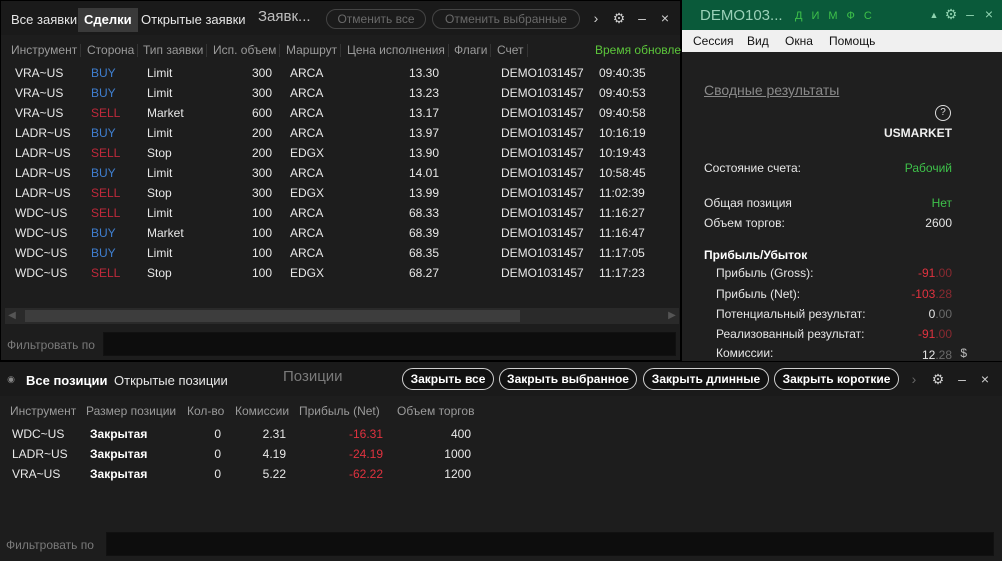 This screenshot has height=561, width=1002. What do you see at coordinates (713, 41) in the screenshot?
I see `menu-session: Сессия` at bounding box center [713, 41].